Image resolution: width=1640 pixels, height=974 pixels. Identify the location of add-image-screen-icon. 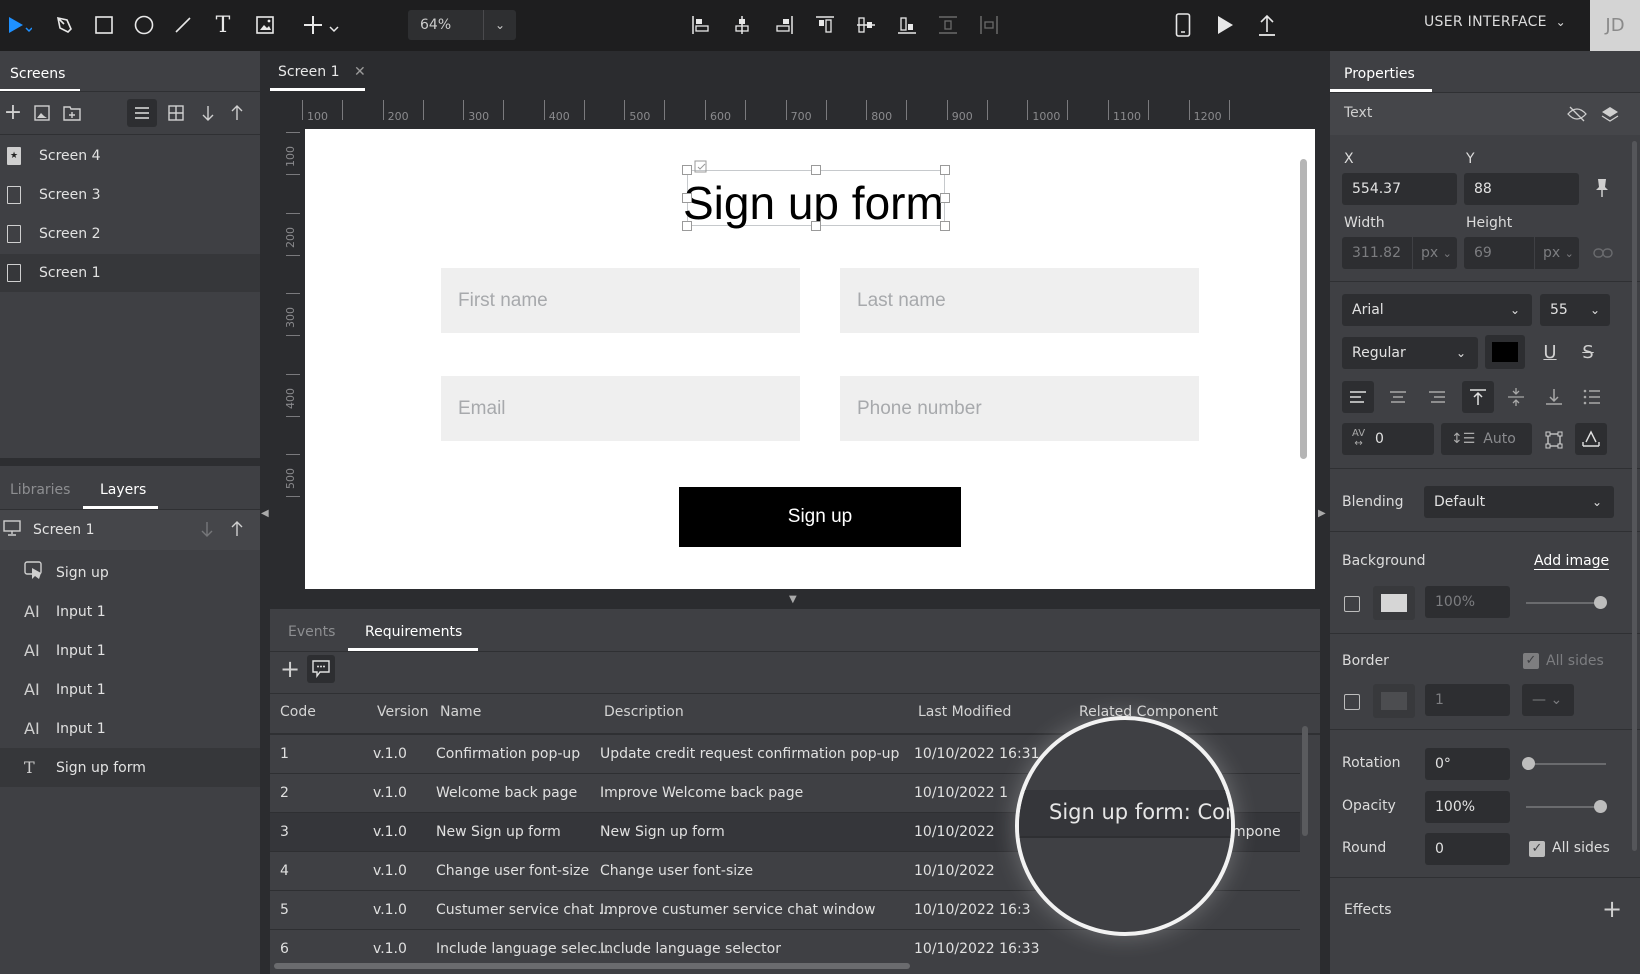
(42, 113).